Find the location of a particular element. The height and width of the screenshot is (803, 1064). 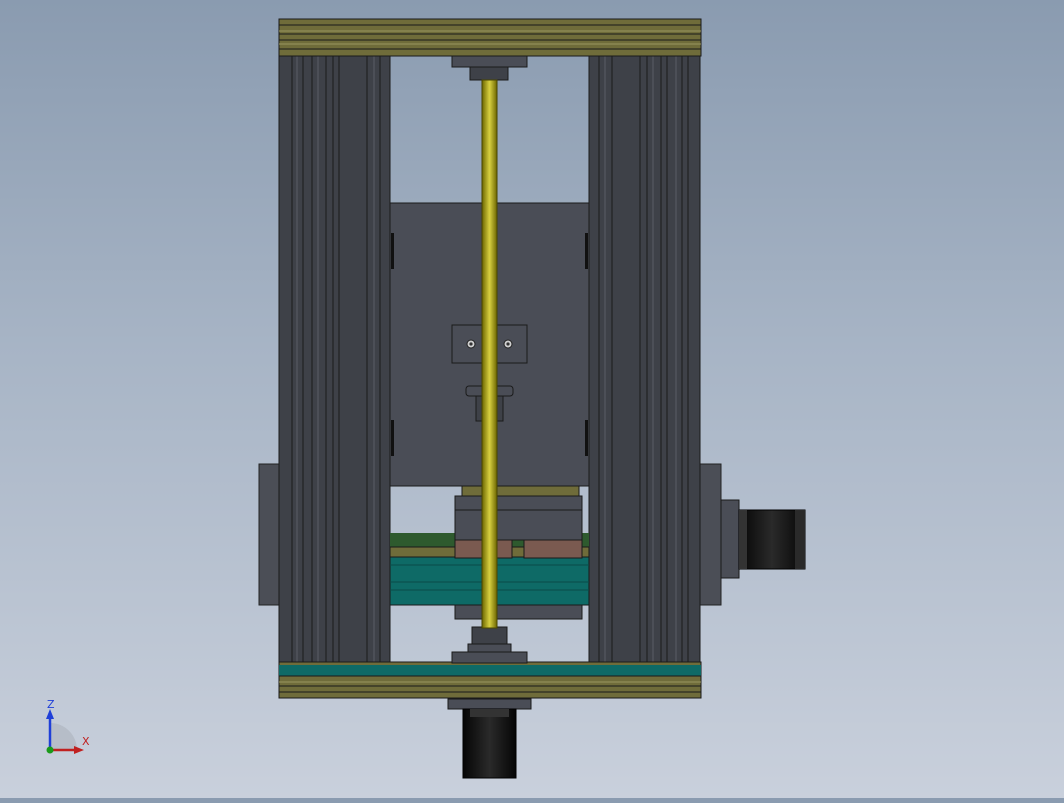

right-vertical-extrusion is located at coordinates (644, 359).